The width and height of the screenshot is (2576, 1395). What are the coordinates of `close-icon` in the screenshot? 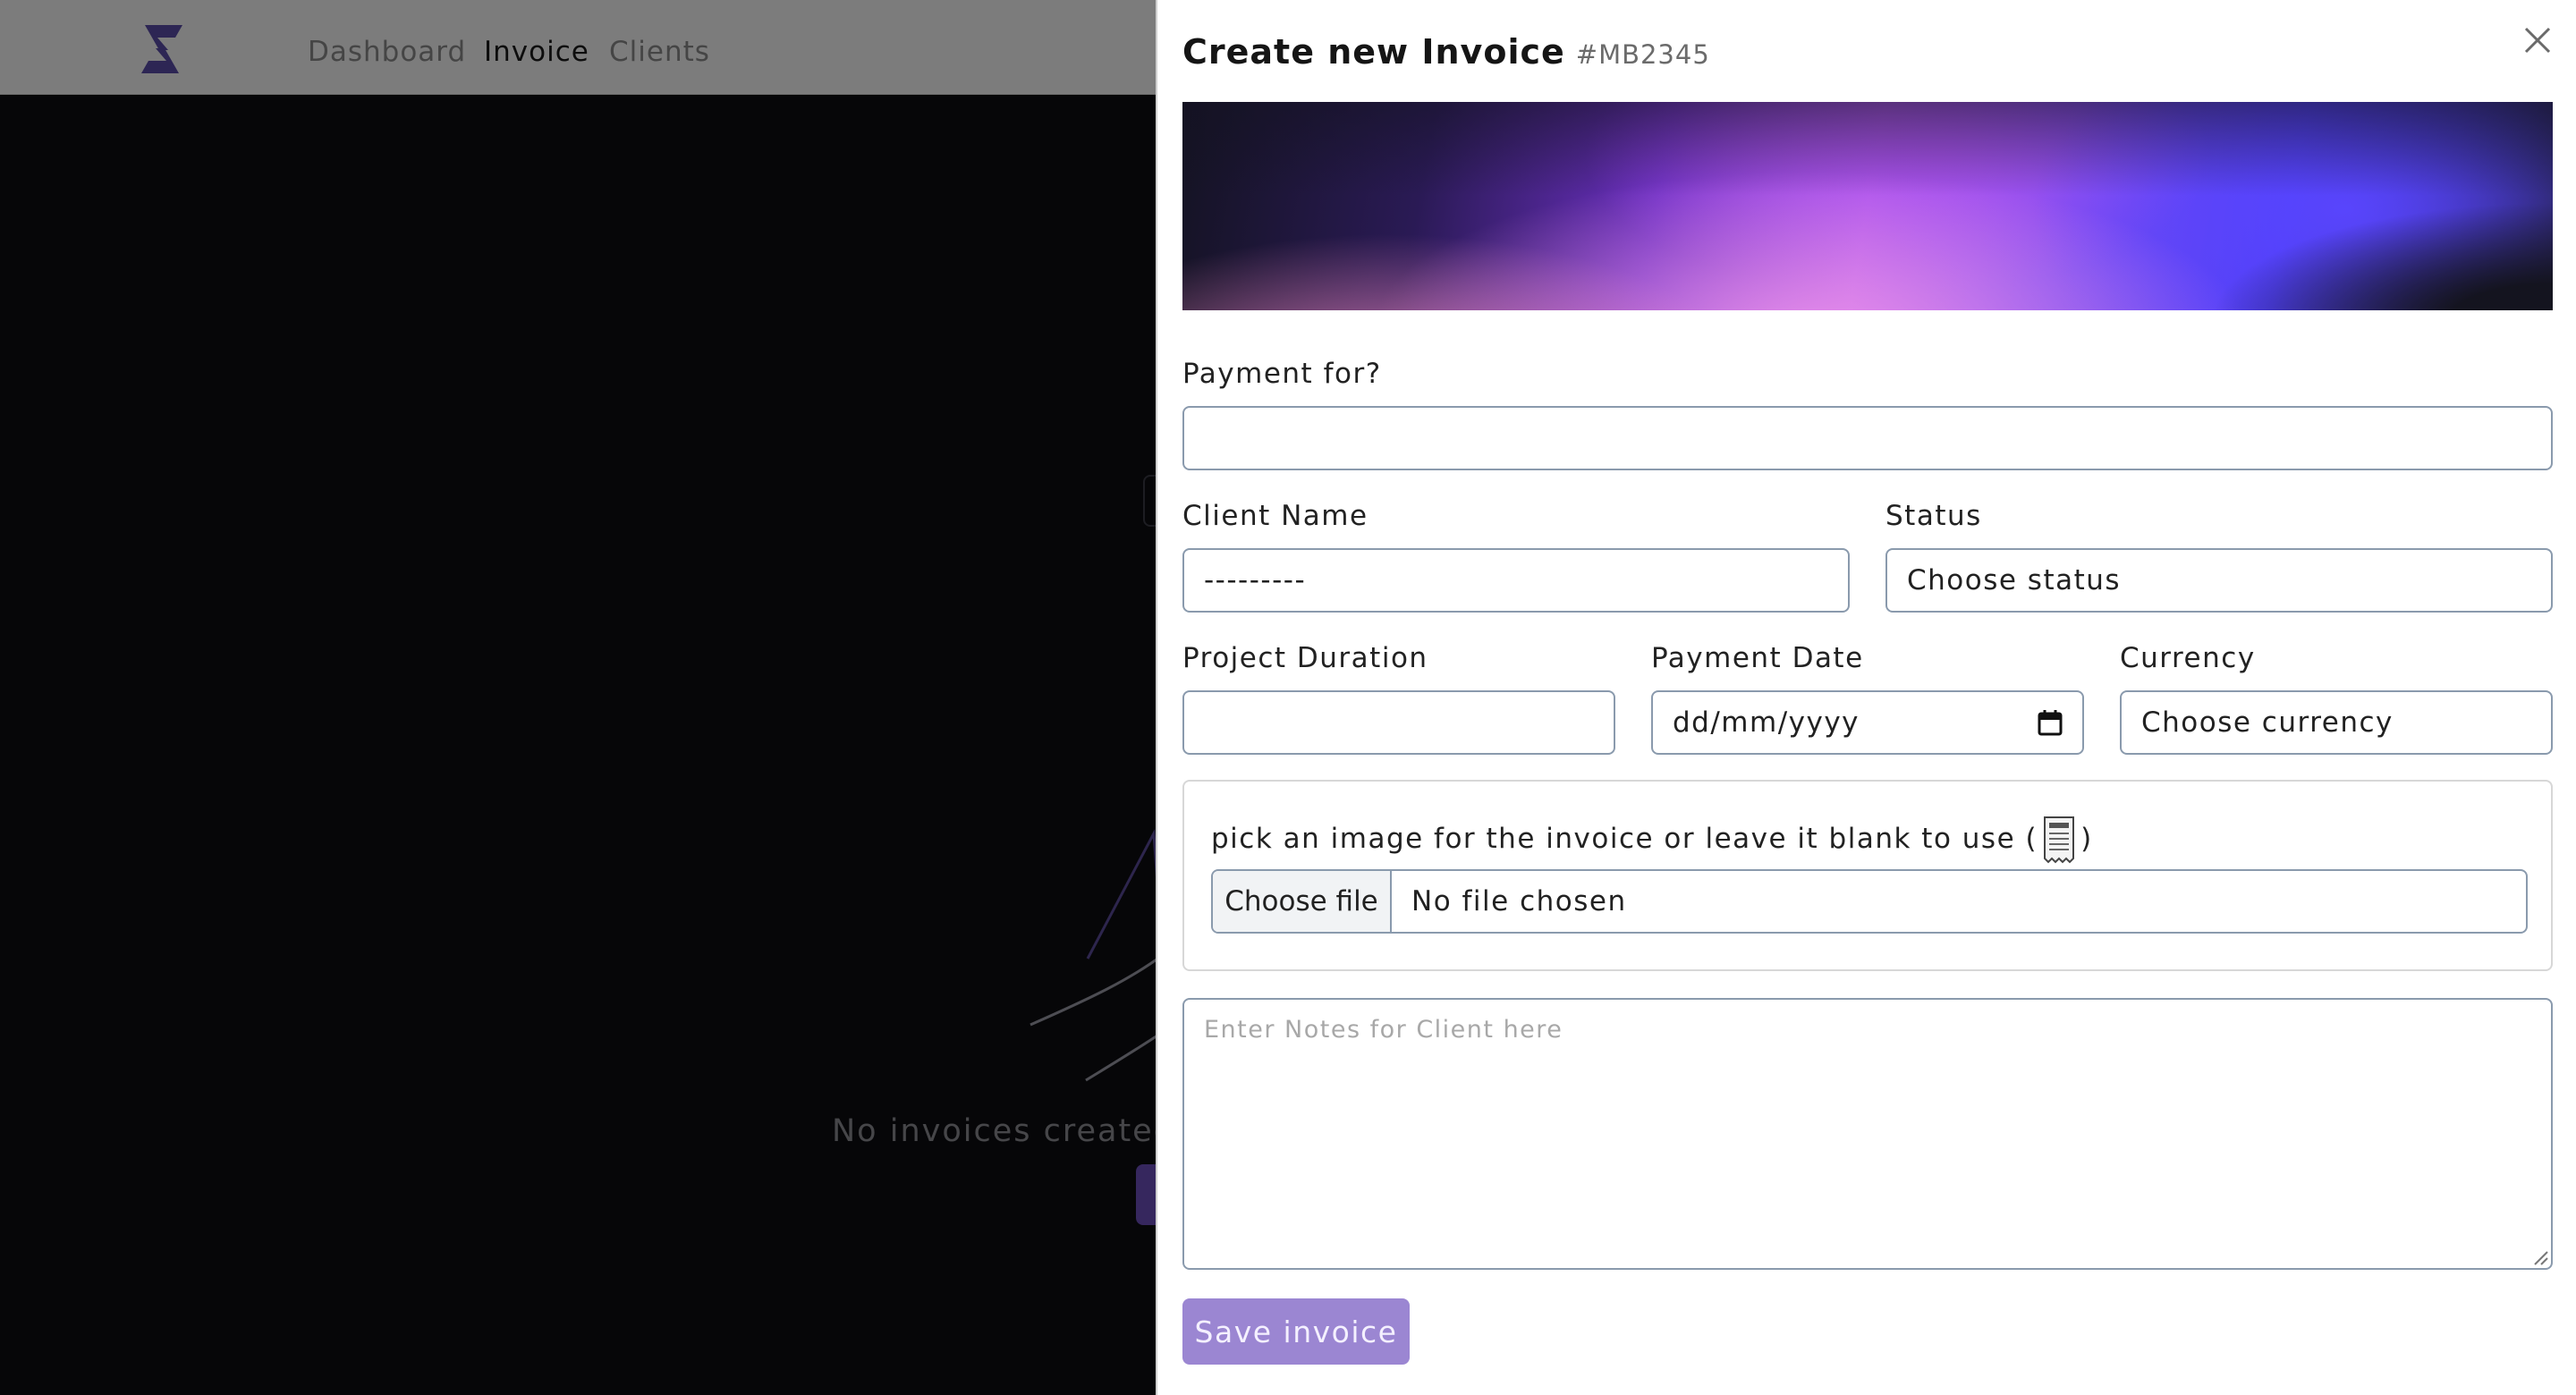 It's located at (2537, 40).